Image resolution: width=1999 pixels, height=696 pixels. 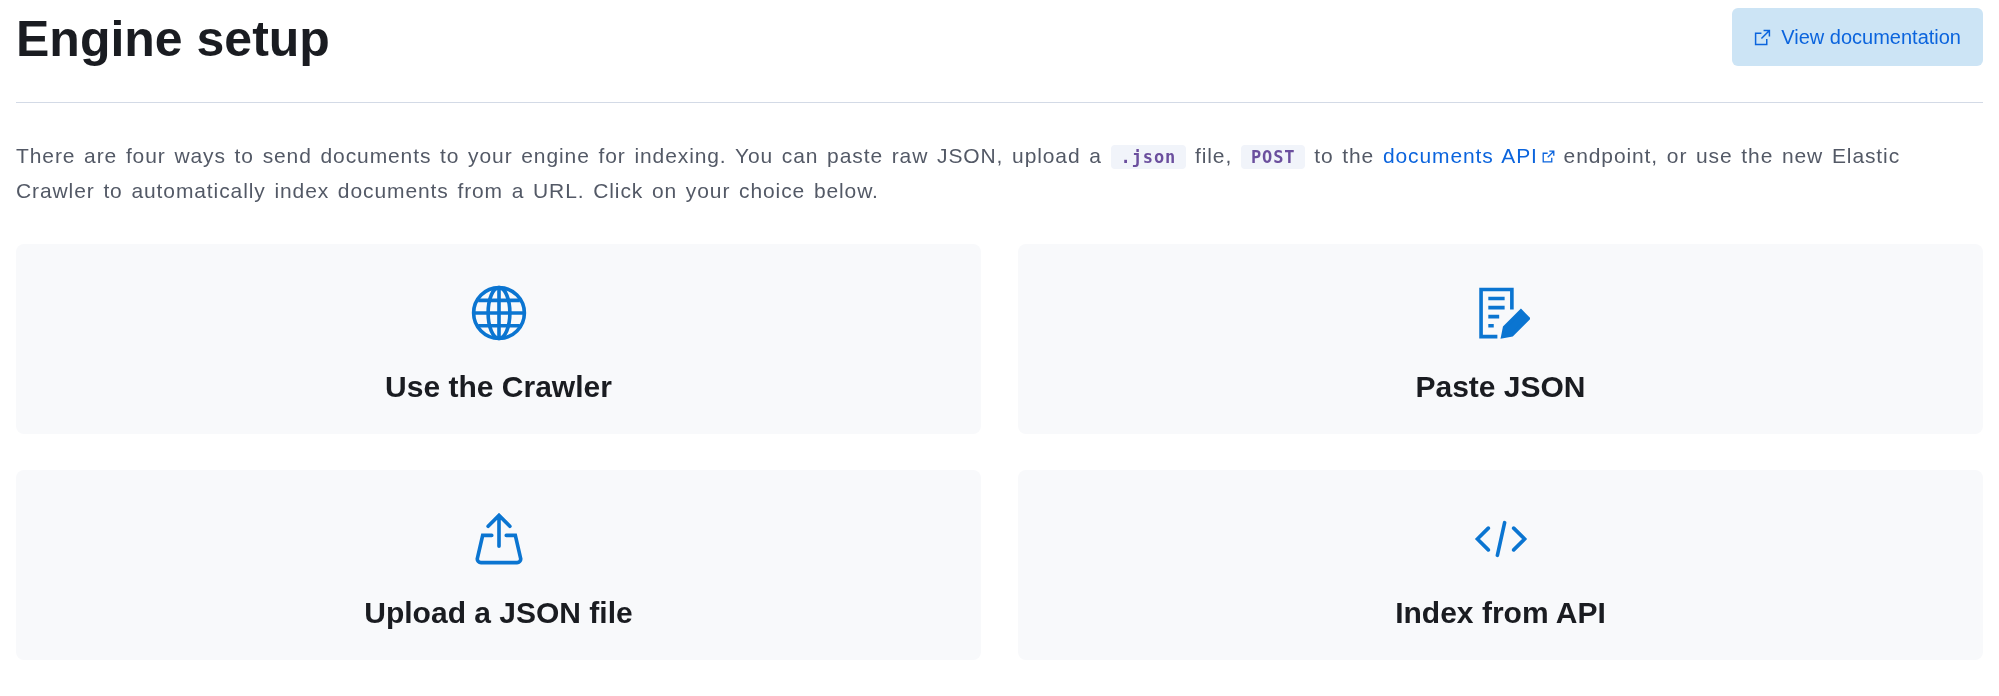 I want to click on option-card: Upload a JSON file, so click(x=498, y=565).